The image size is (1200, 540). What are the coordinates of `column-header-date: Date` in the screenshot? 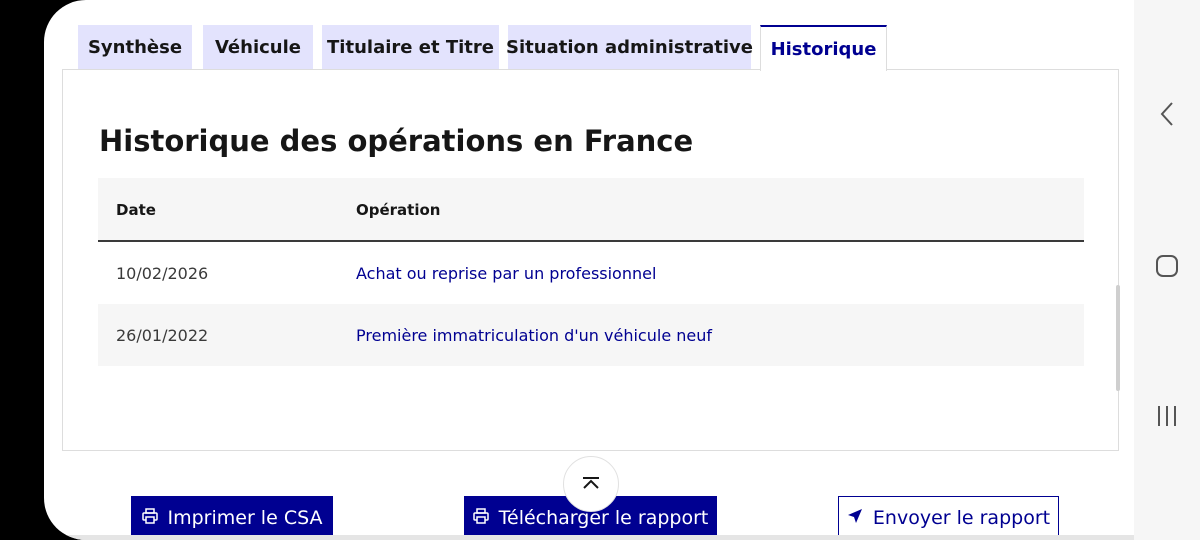 It's located at (136, 210).